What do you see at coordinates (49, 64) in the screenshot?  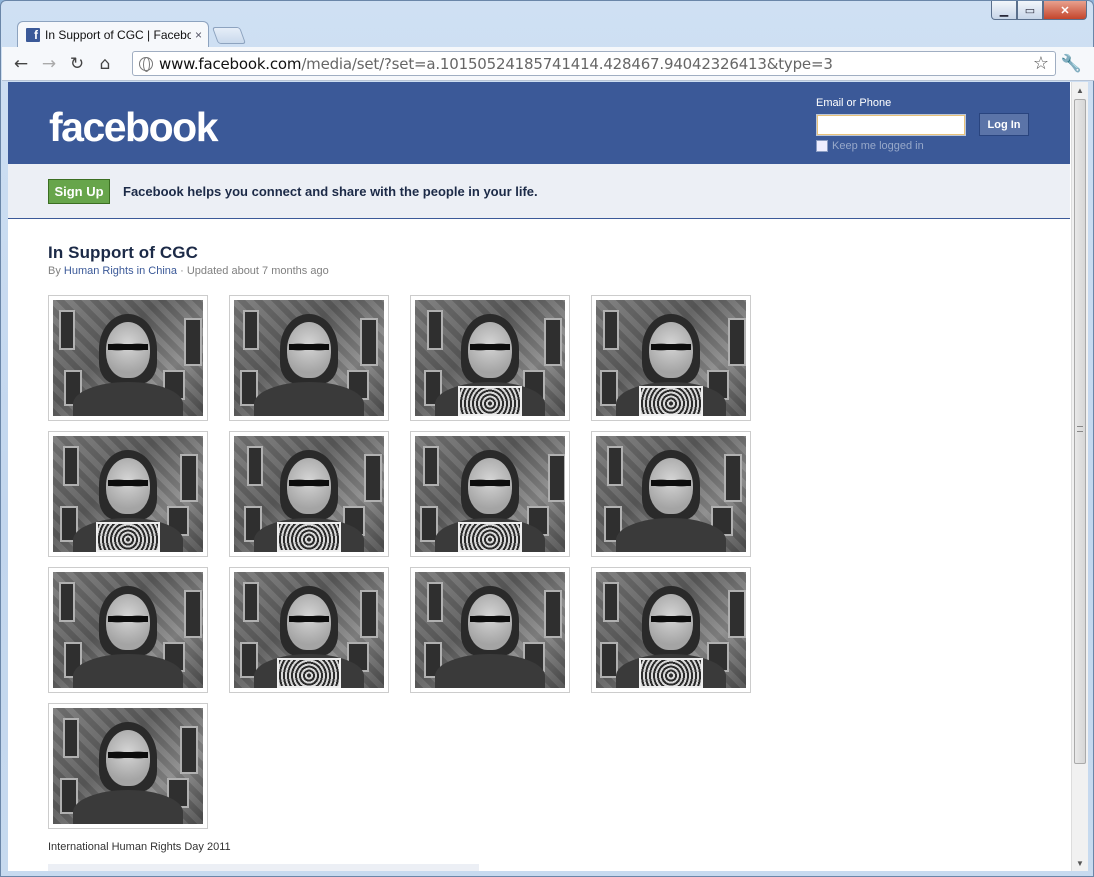 I see `forward-icon: →` at bounding box center [49, 64].